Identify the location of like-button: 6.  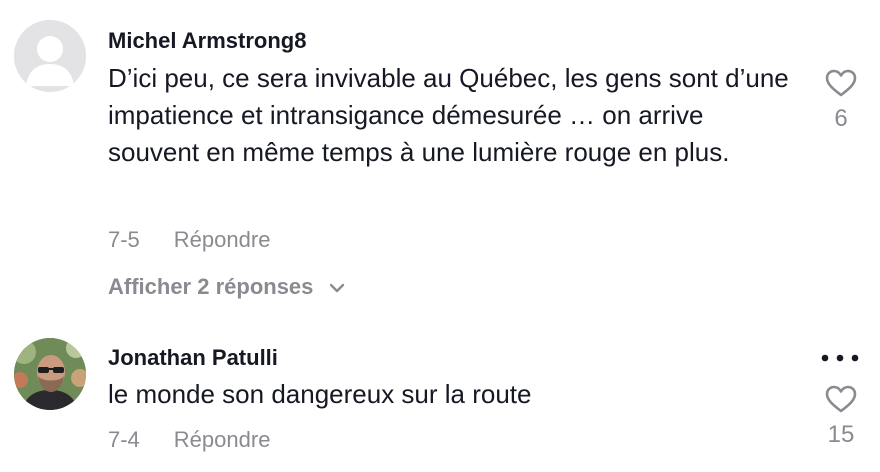
(841, 100).